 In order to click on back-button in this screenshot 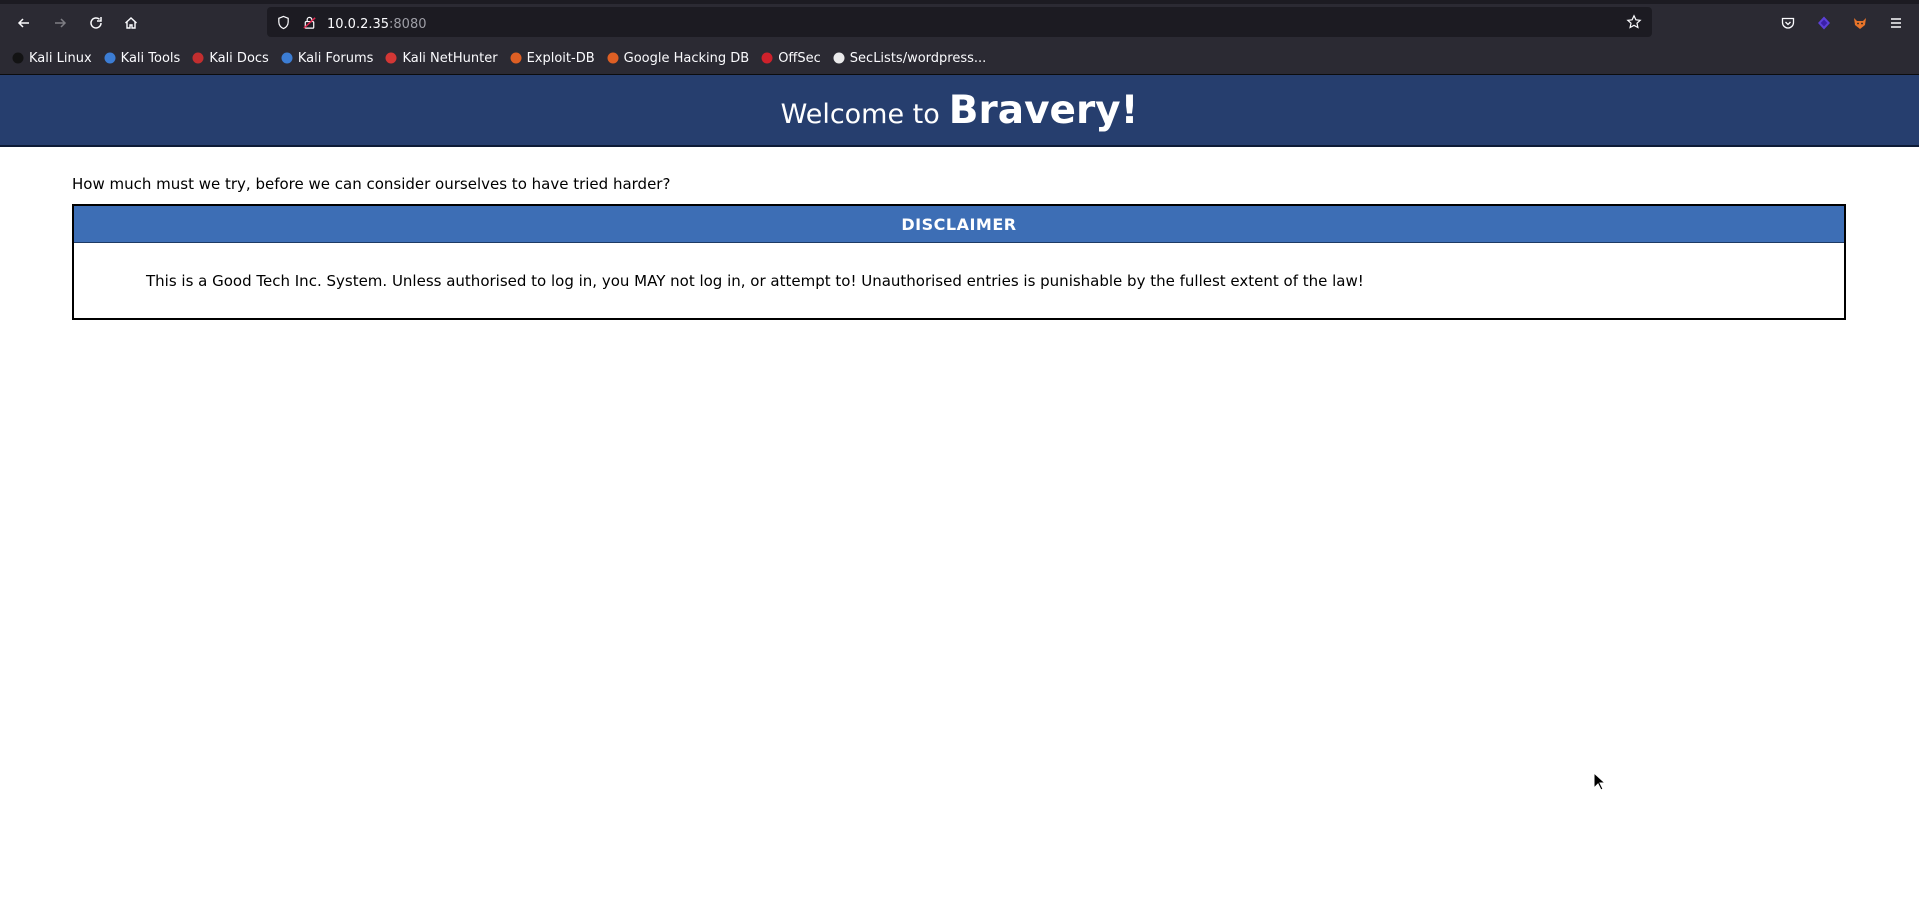, I will do `click(24, 23)`.